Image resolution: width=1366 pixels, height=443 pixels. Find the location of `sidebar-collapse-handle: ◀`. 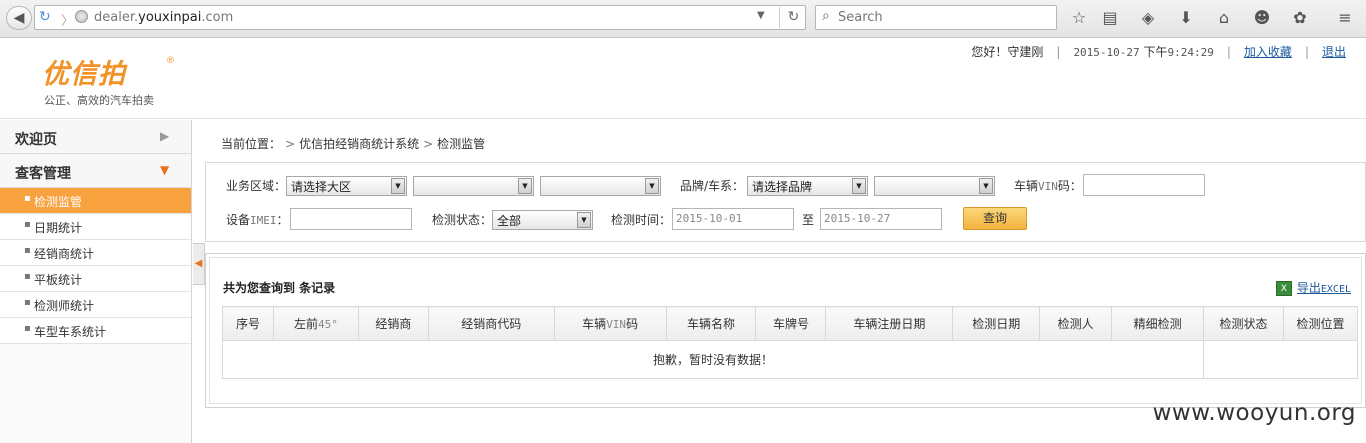

sidebar-collapse-handle: ◀ is located at coordinates (199, 264).